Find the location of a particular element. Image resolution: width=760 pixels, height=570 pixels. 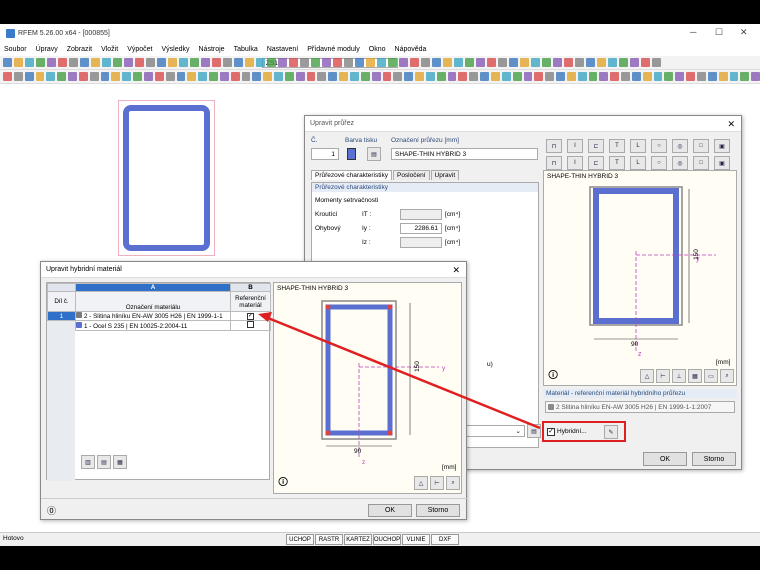

info-icon: 🛈 is located at coordinates (553, 376).